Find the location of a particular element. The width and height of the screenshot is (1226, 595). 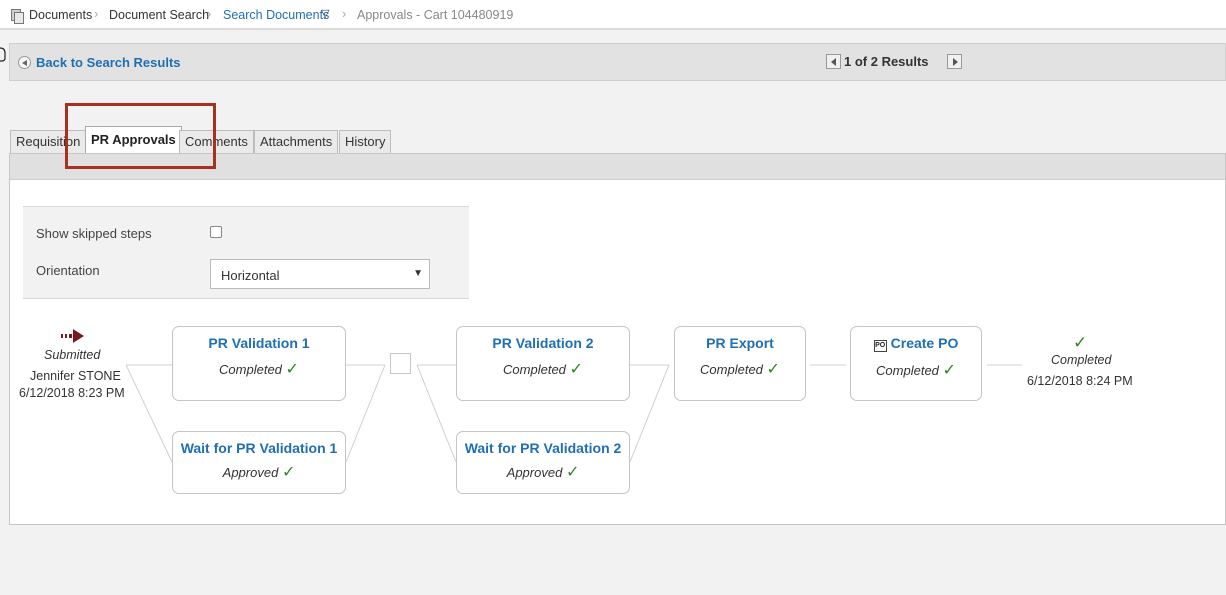

panel-header is located at coordinates (617, 167).